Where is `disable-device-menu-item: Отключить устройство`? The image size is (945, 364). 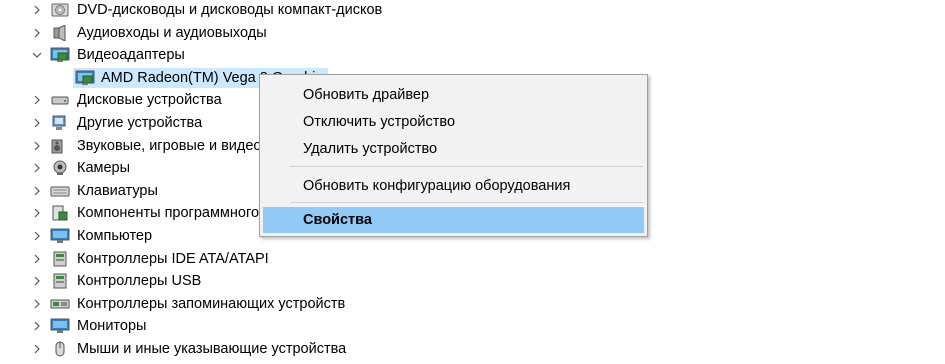 disable-device-menu-item: Отключить устройство is located at coordinates (453, 122).